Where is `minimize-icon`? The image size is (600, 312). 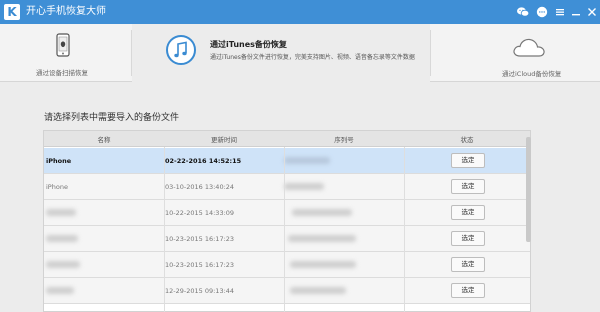
minimize-icon is located at coordinates (576, 12).